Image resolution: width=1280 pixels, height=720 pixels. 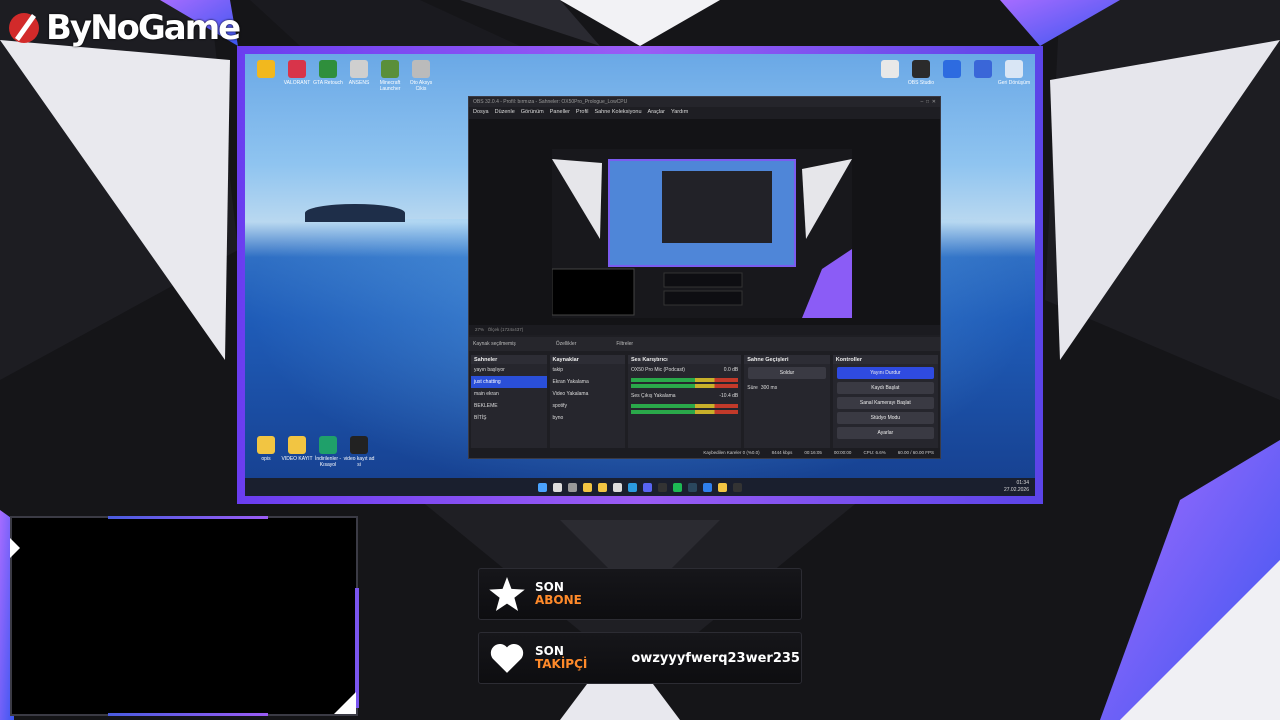 What do you see at coordinates (509, 418) in the screenshot?
I see `scene-item: BİTİŞ` at bounding box center [509, 418].